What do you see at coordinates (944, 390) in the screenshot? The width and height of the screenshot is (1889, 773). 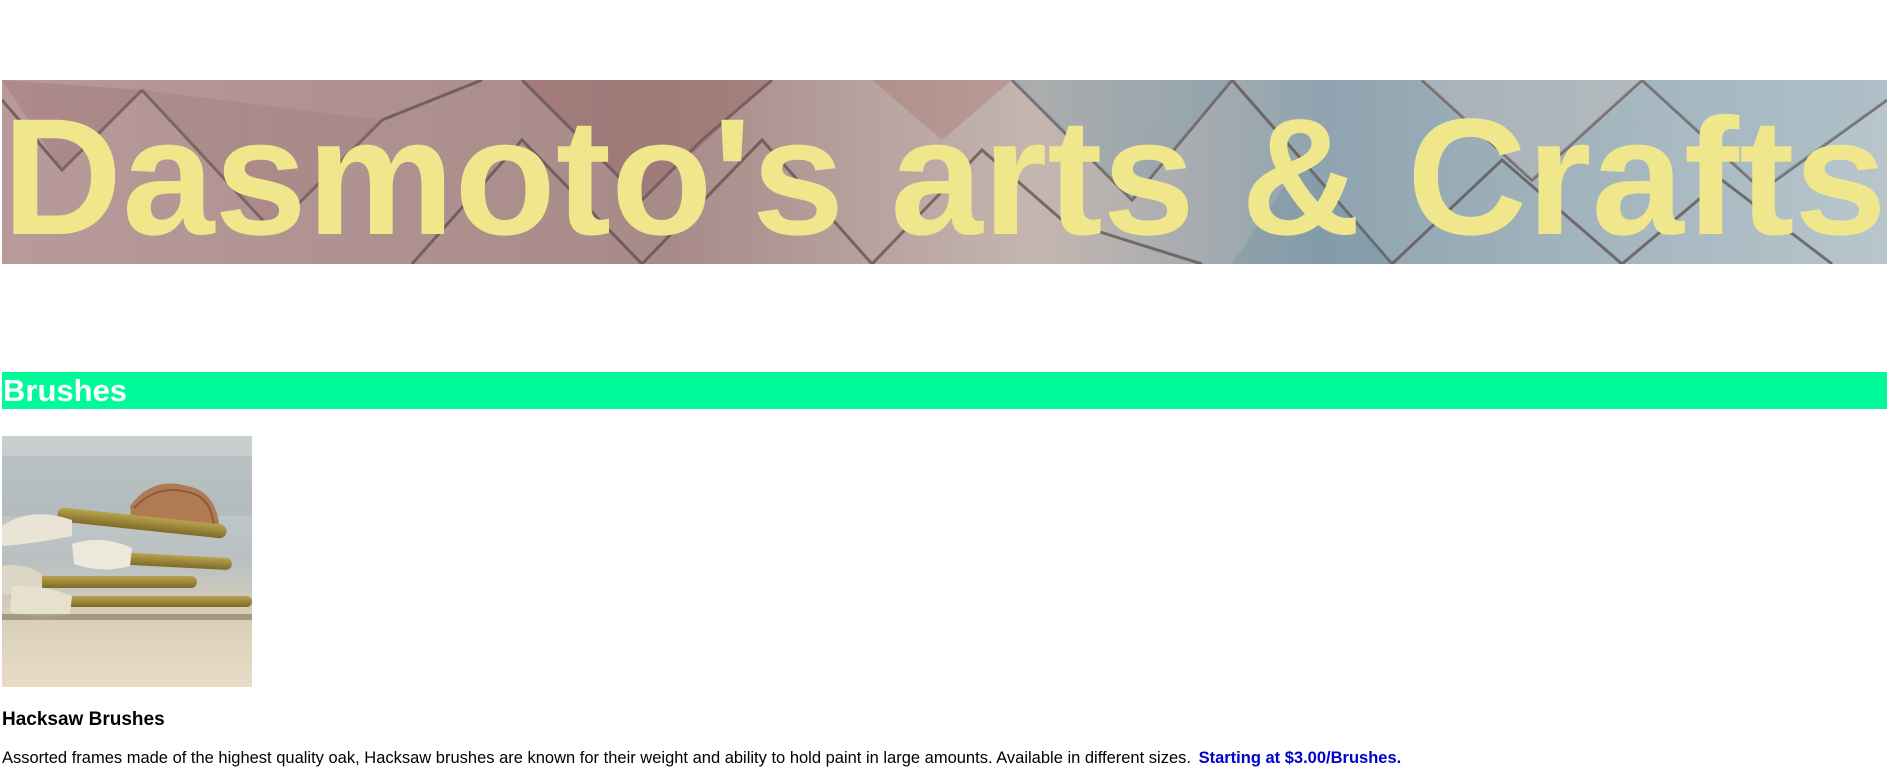 I see `section-header-brushes: Brushes` at bounding box center [944, 390].